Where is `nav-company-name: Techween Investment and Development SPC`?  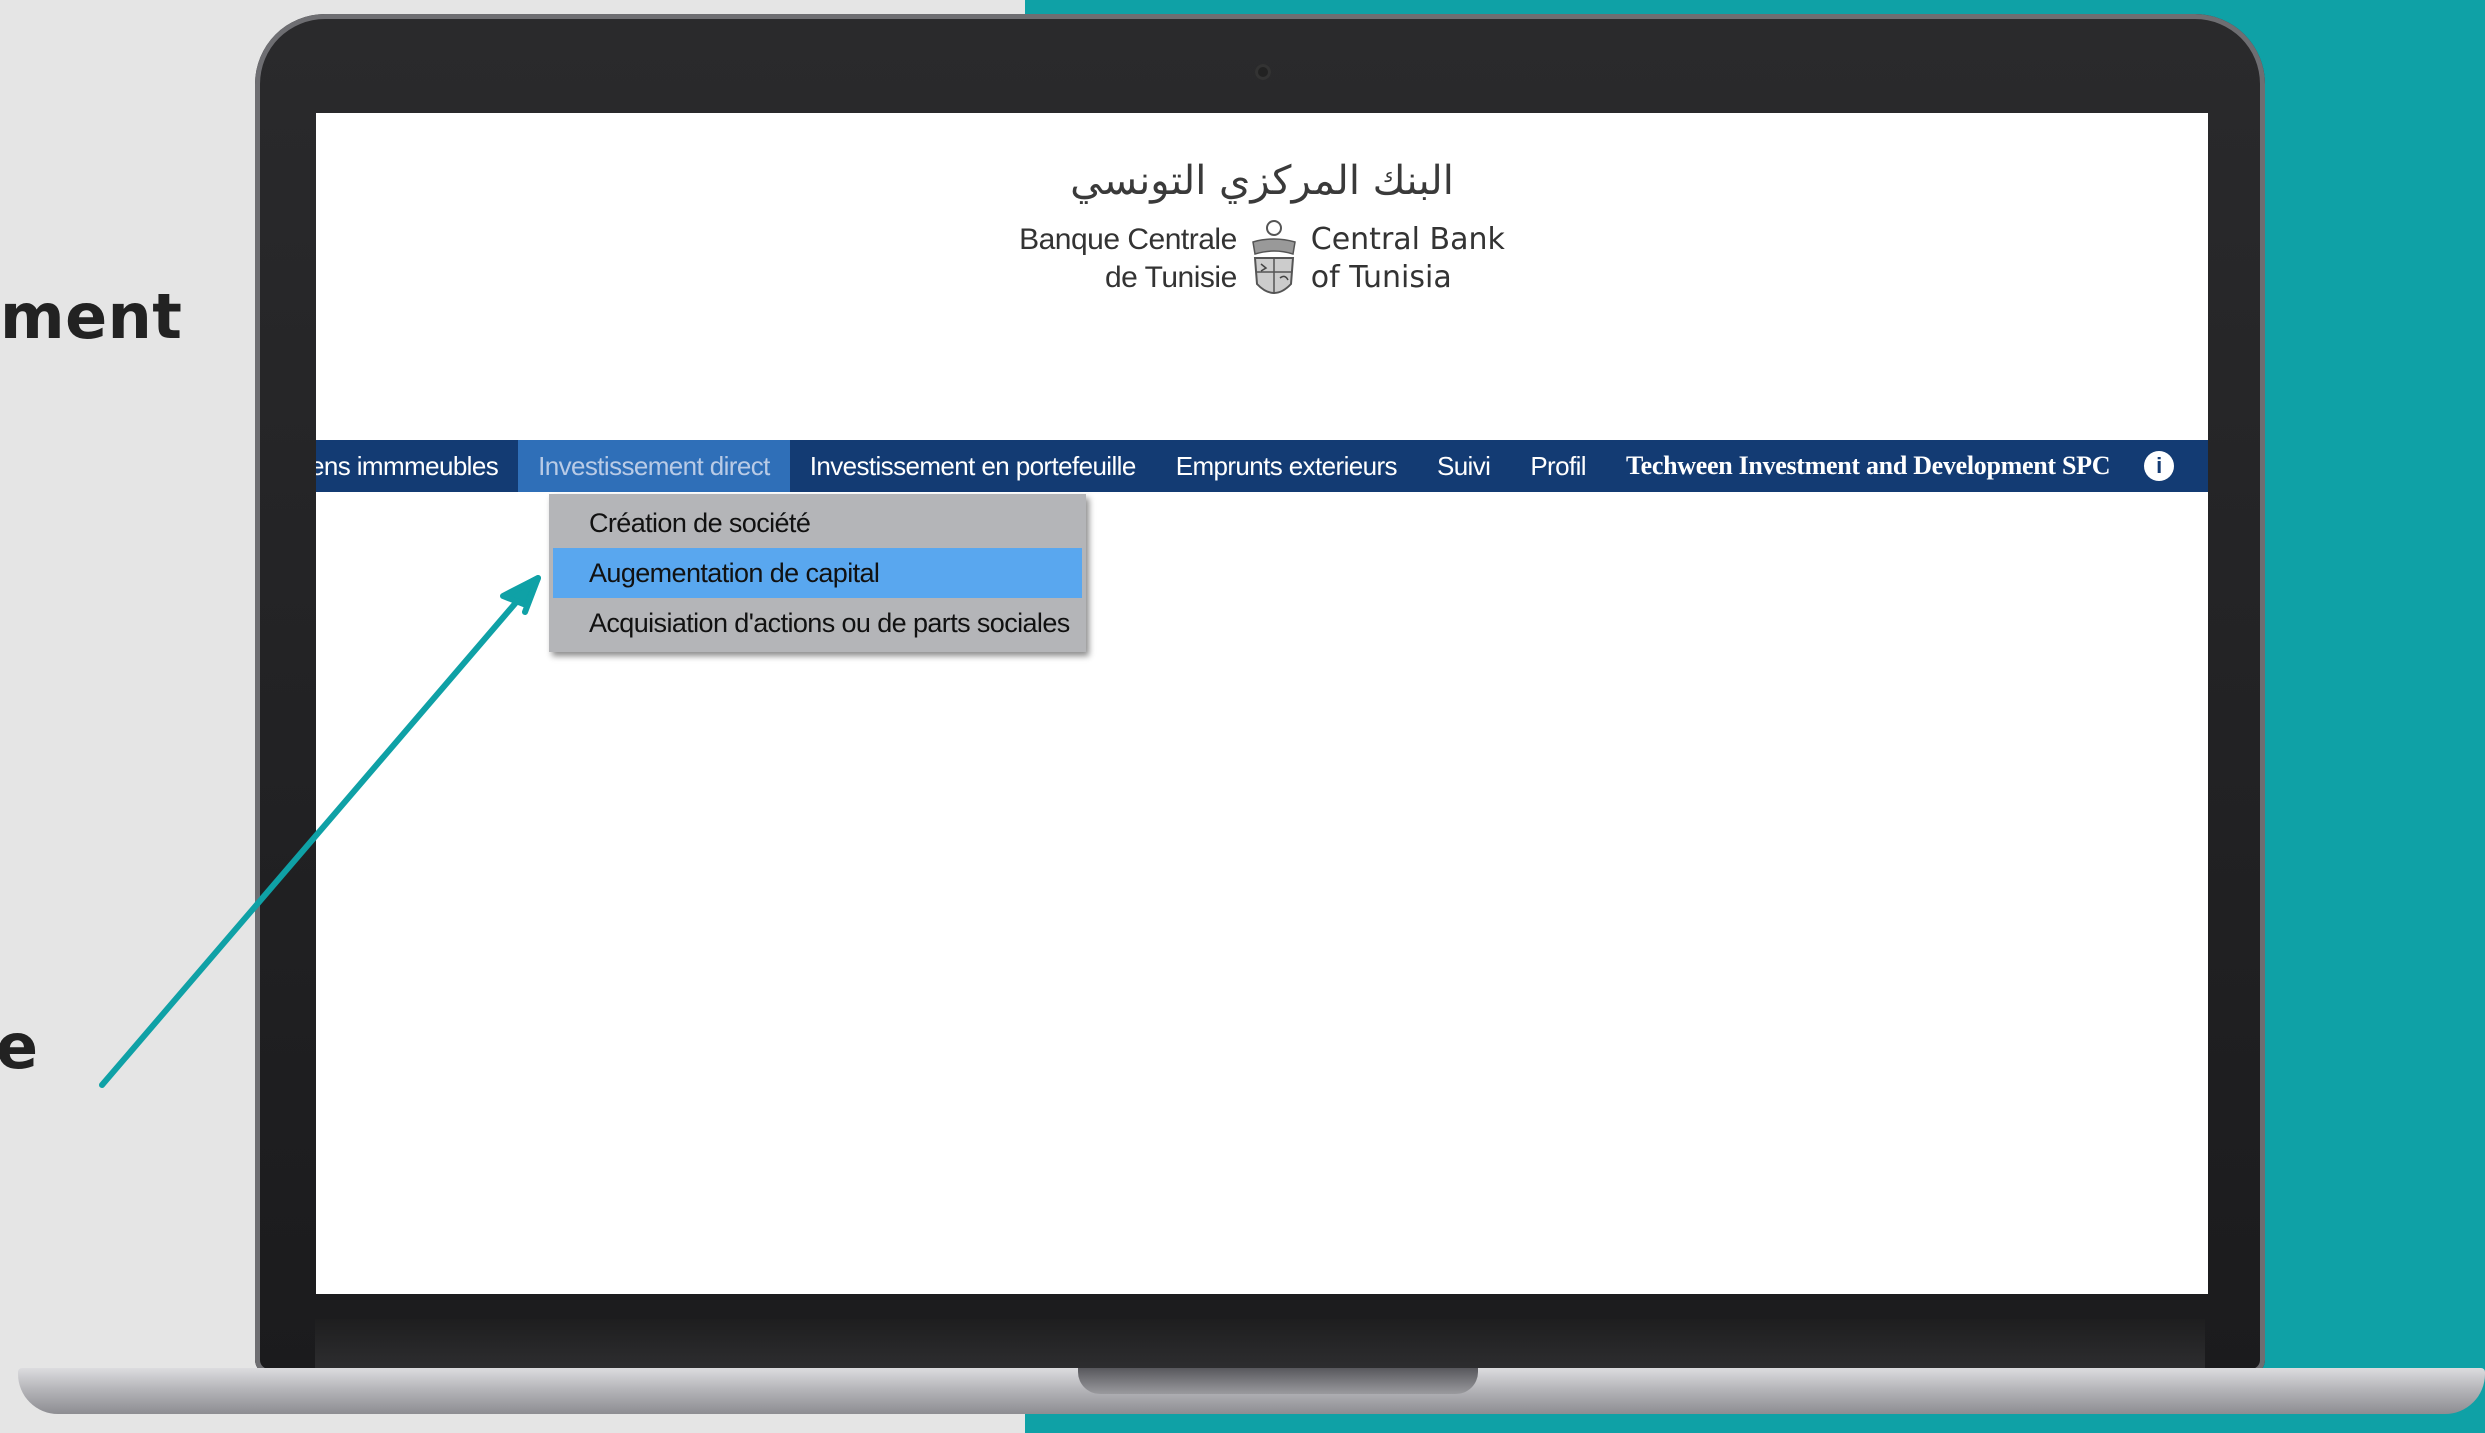
nav-company-name: Techween Investment and Development SPC is located at coordinates (1868, 465).